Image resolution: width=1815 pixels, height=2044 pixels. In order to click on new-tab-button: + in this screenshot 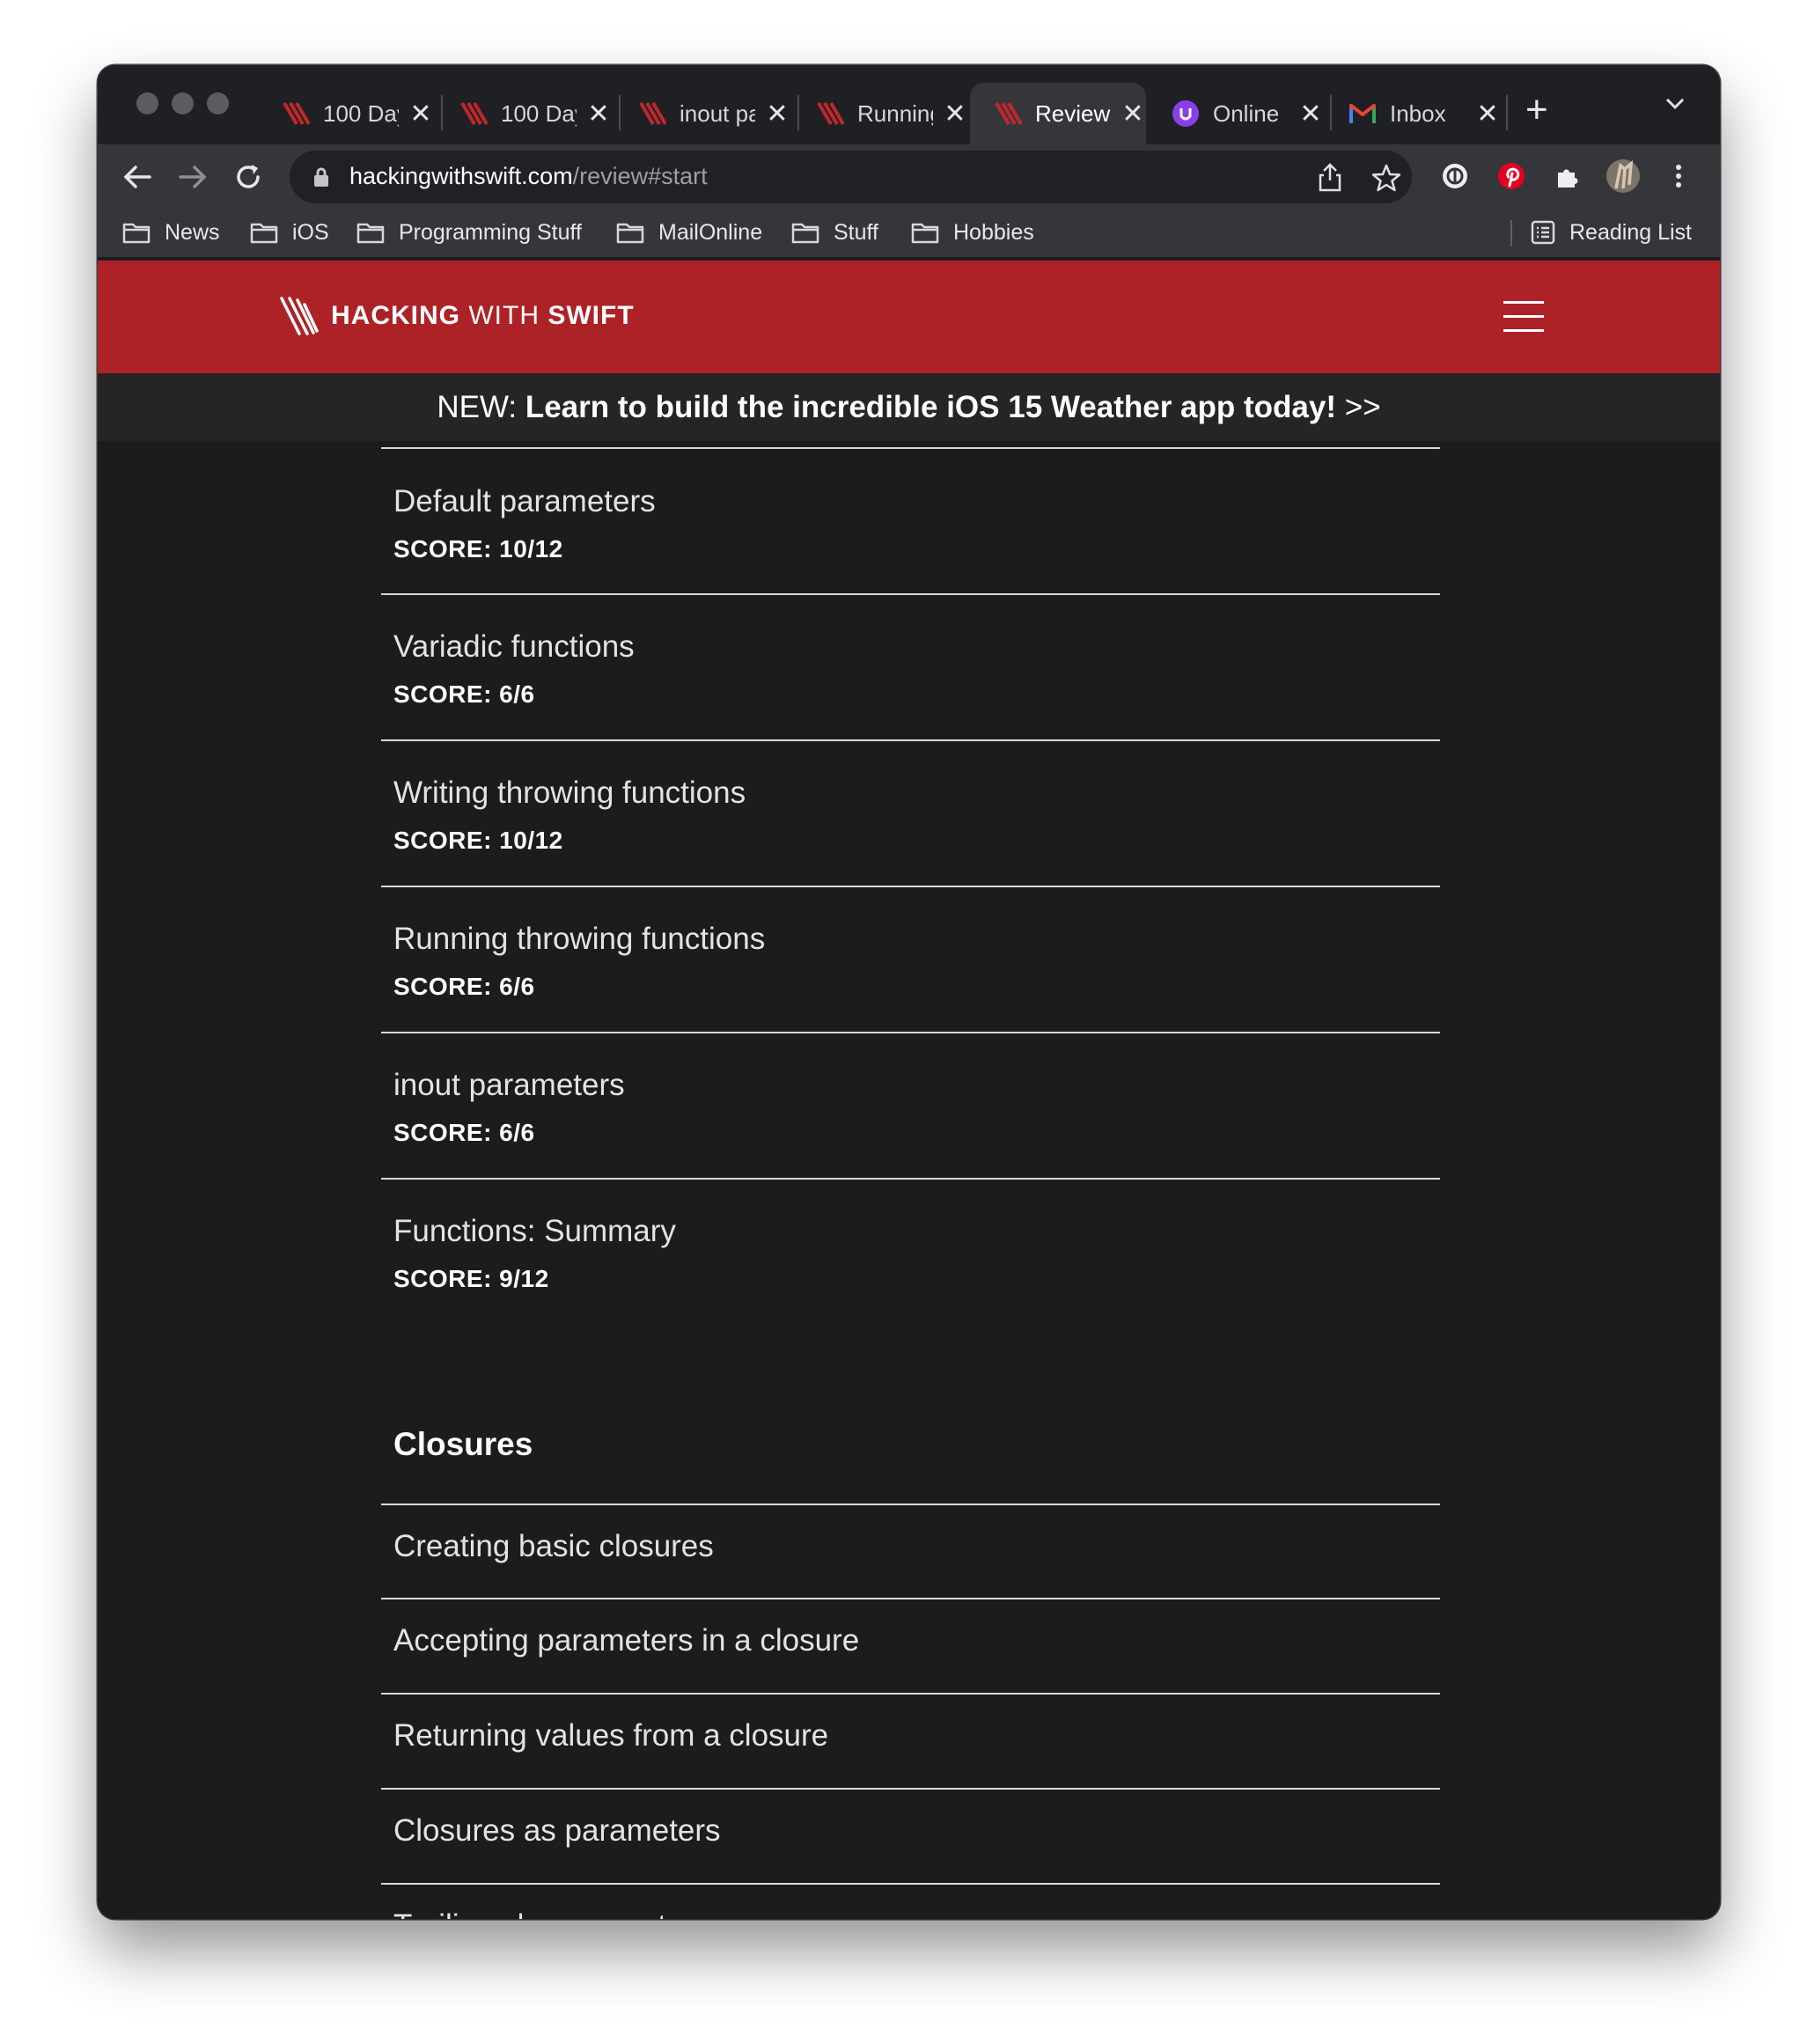, I will do `click(1536, 110)`.